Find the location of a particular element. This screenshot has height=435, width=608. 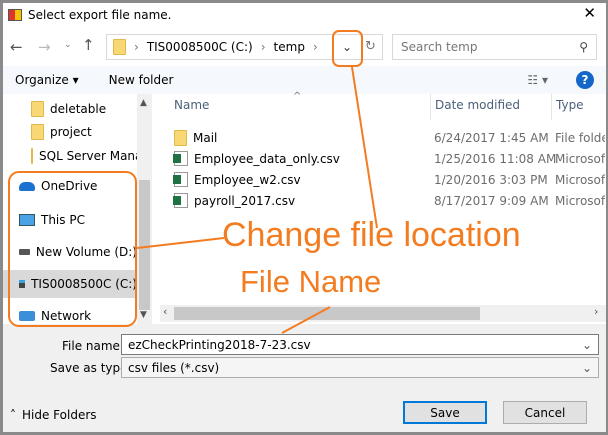

annotation-box-nav is located at coordinates (72, 249).